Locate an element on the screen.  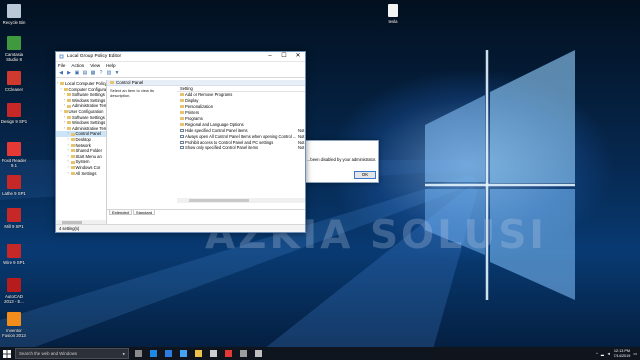
tree-node-label: All Settings is located at coordinates (86, 173).